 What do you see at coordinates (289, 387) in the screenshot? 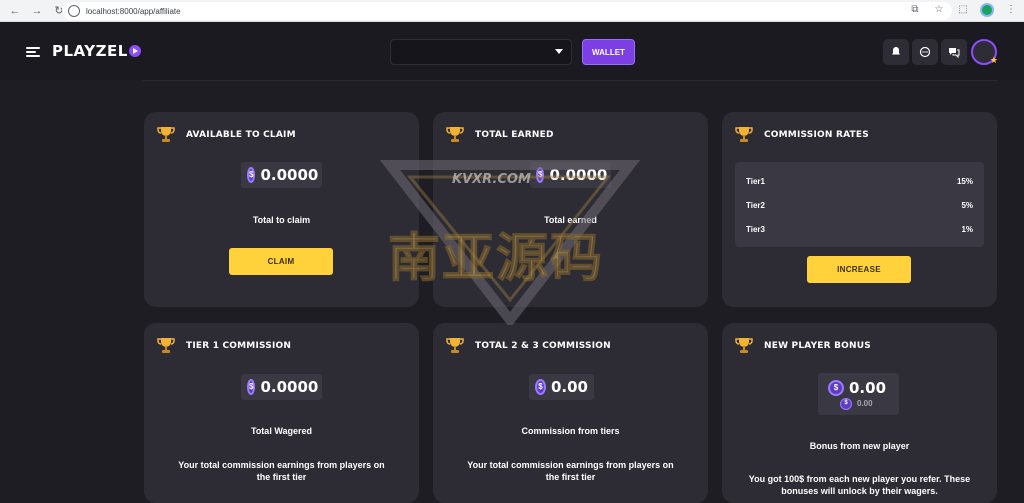
I see `tier1-amount: 0.0000` at bounding box center [289, 387].